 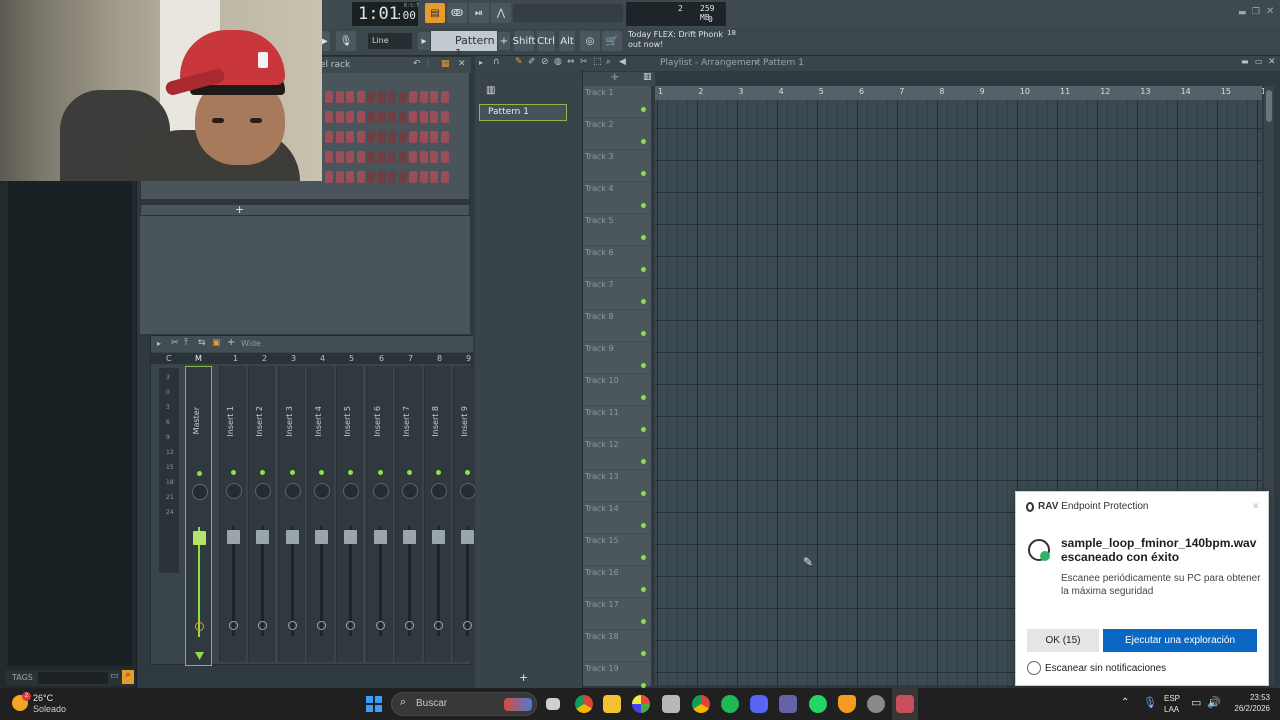 What do you see at coordinates (464, 45) in the screenshot?
I see `pattern-selector: Pattern 1` at bounding box center [464, 45].